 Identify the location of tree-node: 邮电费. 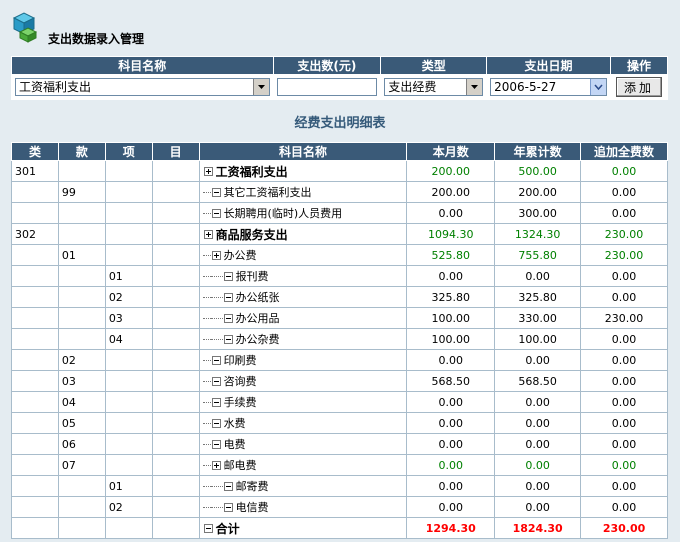
(303, 465).